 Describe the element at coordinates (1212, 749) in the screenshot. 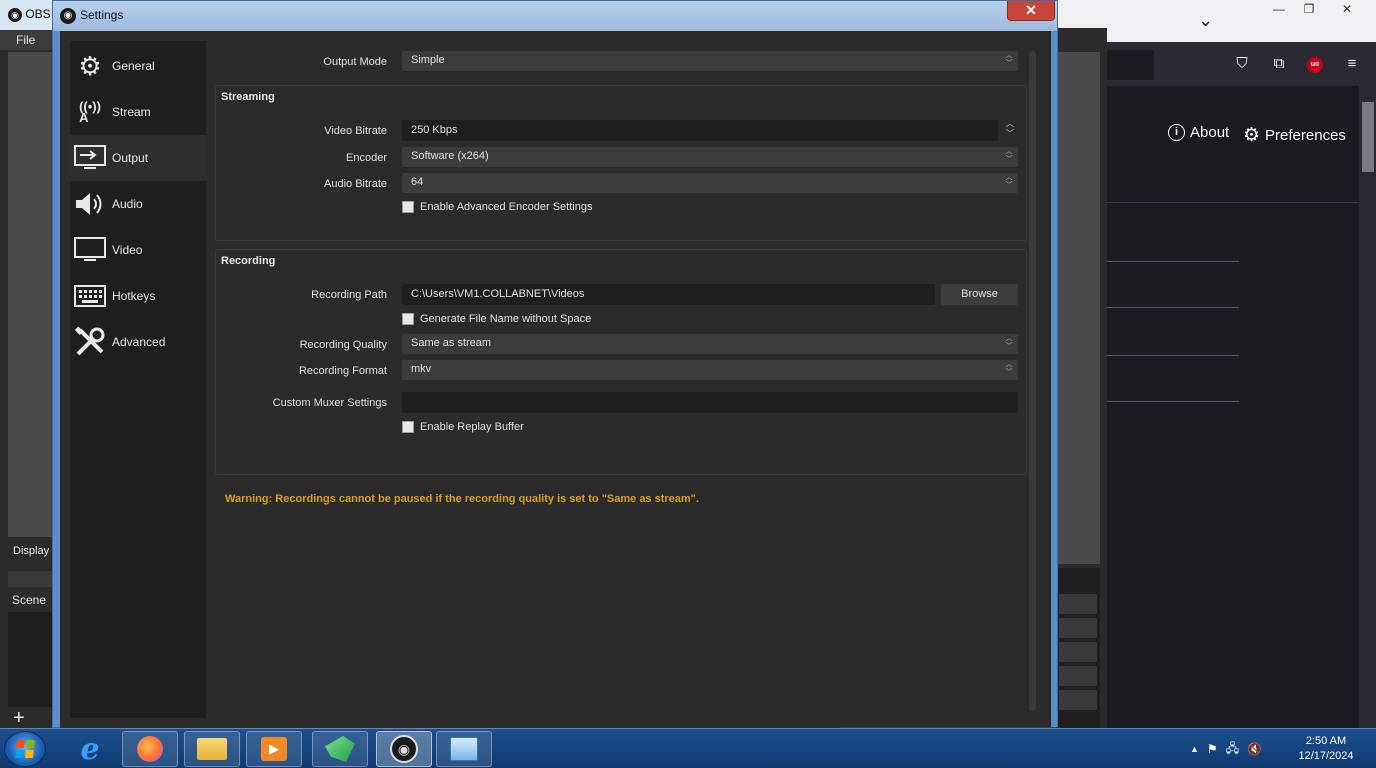

I see `flag-icon: ⚑` at that location.